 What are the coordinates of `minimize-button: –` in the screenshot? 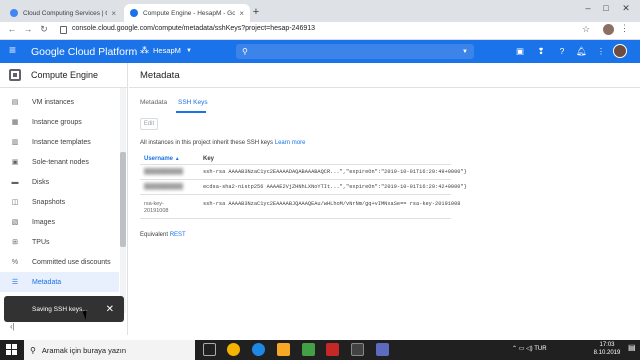 It's located at (588, 8).